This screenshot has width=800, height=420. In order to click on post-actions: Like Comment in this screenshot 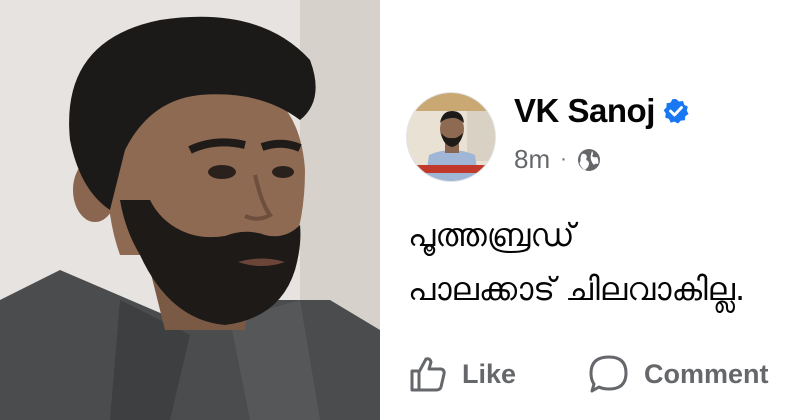, I will do `click(604, 374)`.